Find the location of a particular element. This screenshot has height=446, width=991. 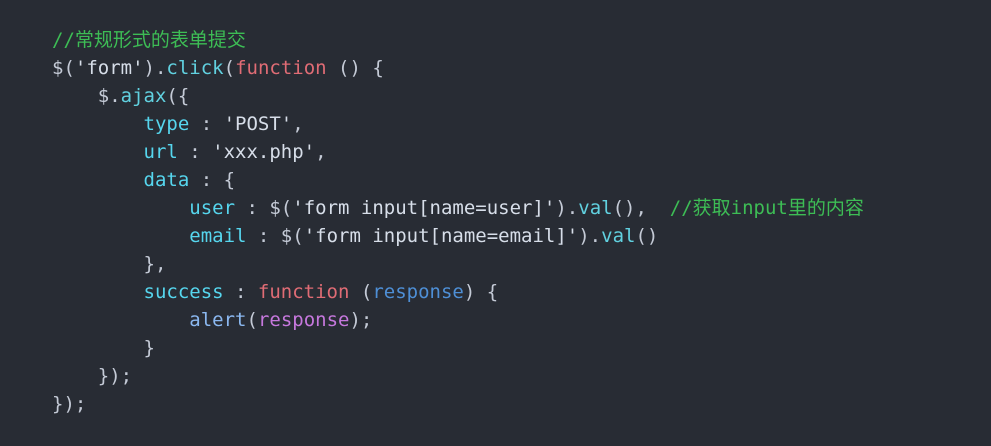

code-line: $.ajax({ is located at coordinates (458, 96).